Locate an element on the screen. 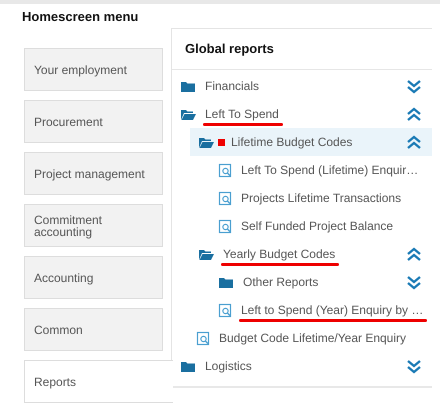  panel-title: Global reports is located at coordinates (302, 49).